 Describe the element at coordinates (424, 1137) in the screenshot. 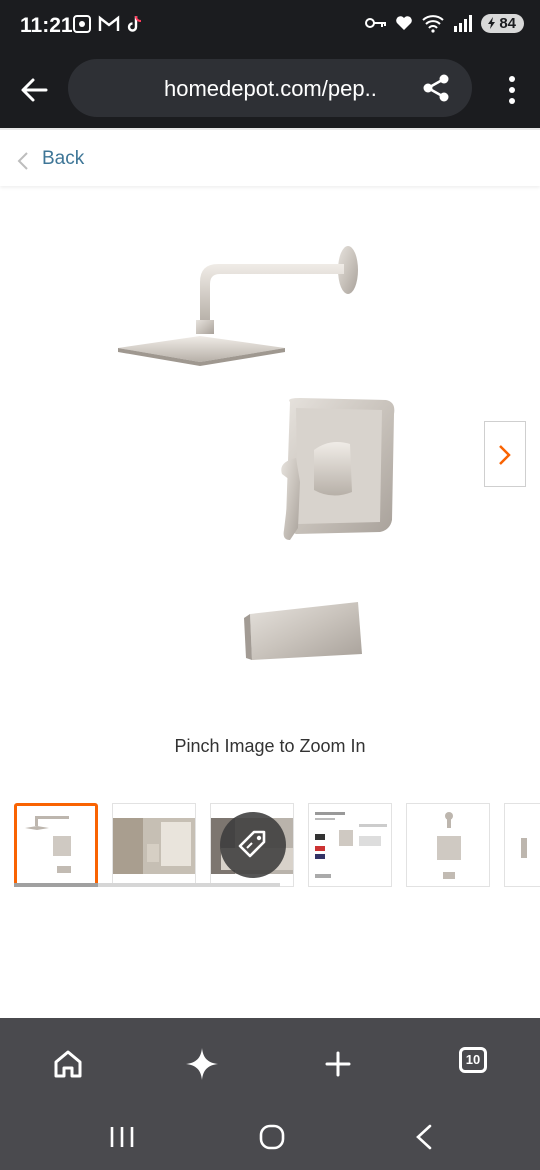

I see `back-icon` at that location.